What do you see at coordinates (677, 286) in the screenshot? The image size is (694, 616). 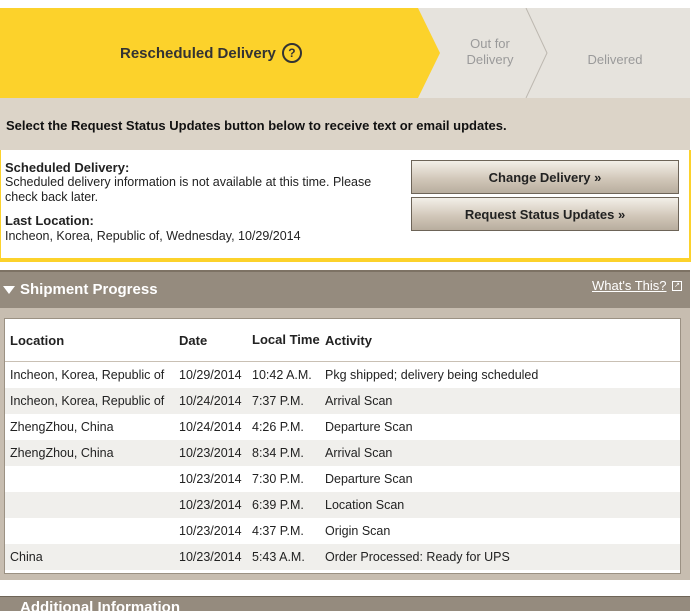 I see `external-link-icon: ↗` at bounding box center [677, 286].